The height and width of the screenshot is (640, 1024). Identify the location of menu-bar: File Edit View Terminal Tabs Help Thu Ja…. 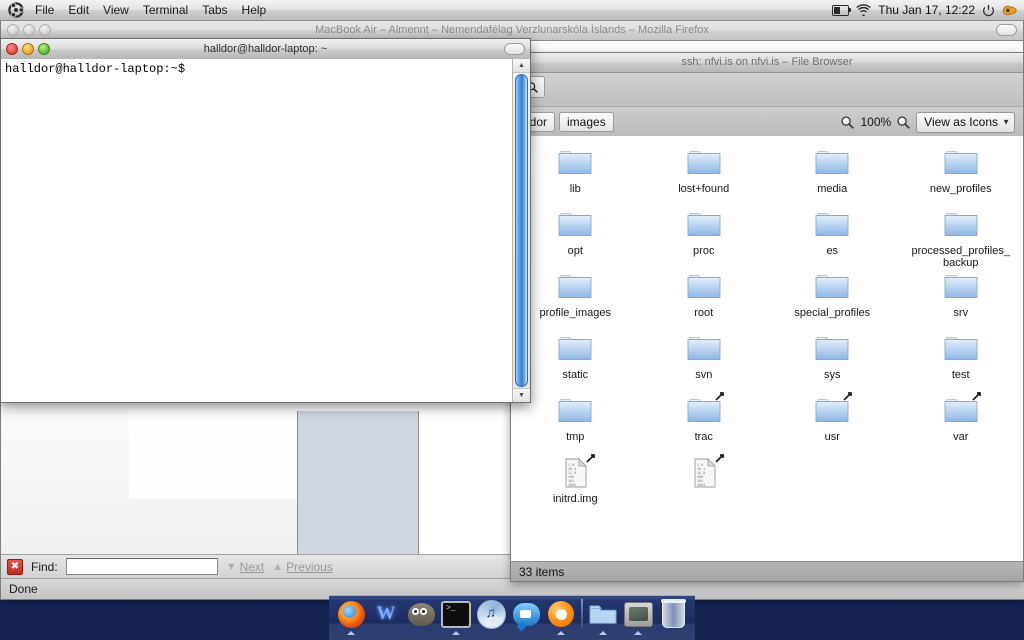
(512, 10).